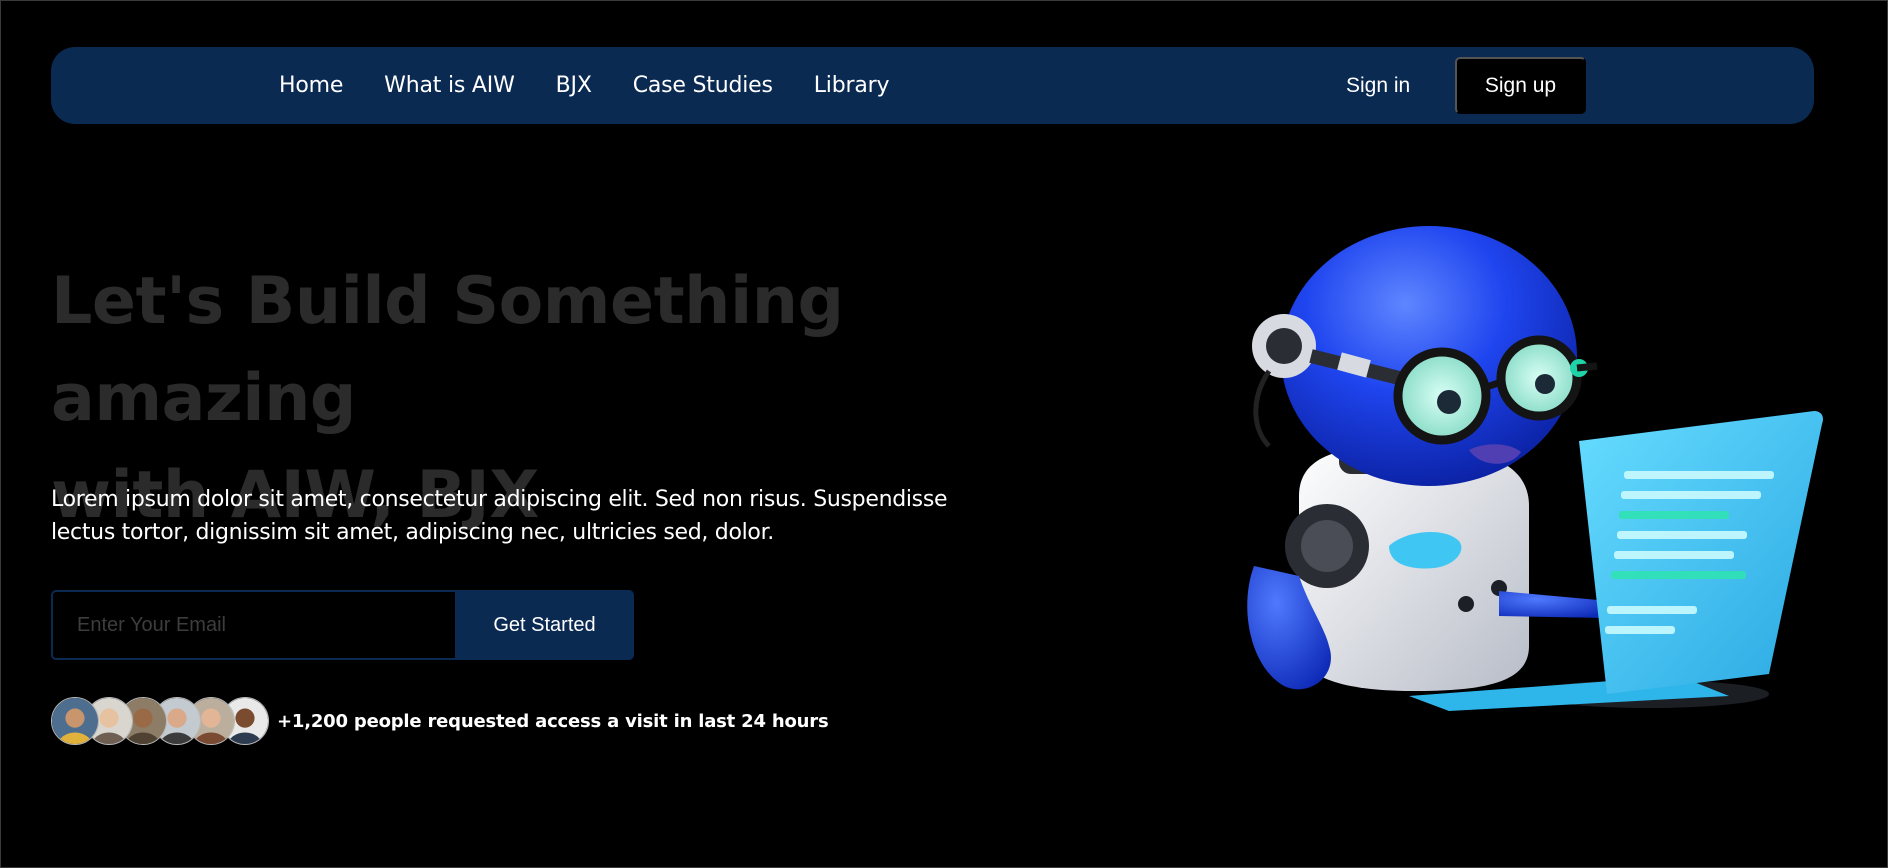 The image size is (1888, 868). What do you see at coordinates (447, 350) in the screenshot?
I see `hero-title-line-1: Let's Build Something amazing` at bounding box center [447, 350].